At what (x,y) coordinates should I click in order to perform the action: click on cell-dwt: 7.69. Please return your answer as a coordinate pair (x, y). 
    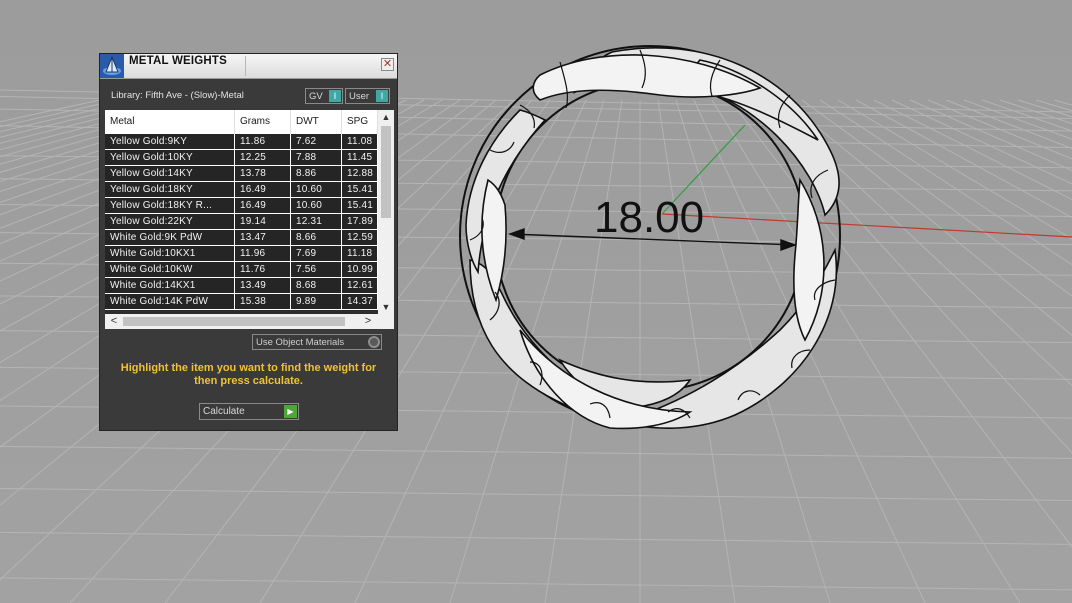
    Looking at the image, I should click on (316, 253).